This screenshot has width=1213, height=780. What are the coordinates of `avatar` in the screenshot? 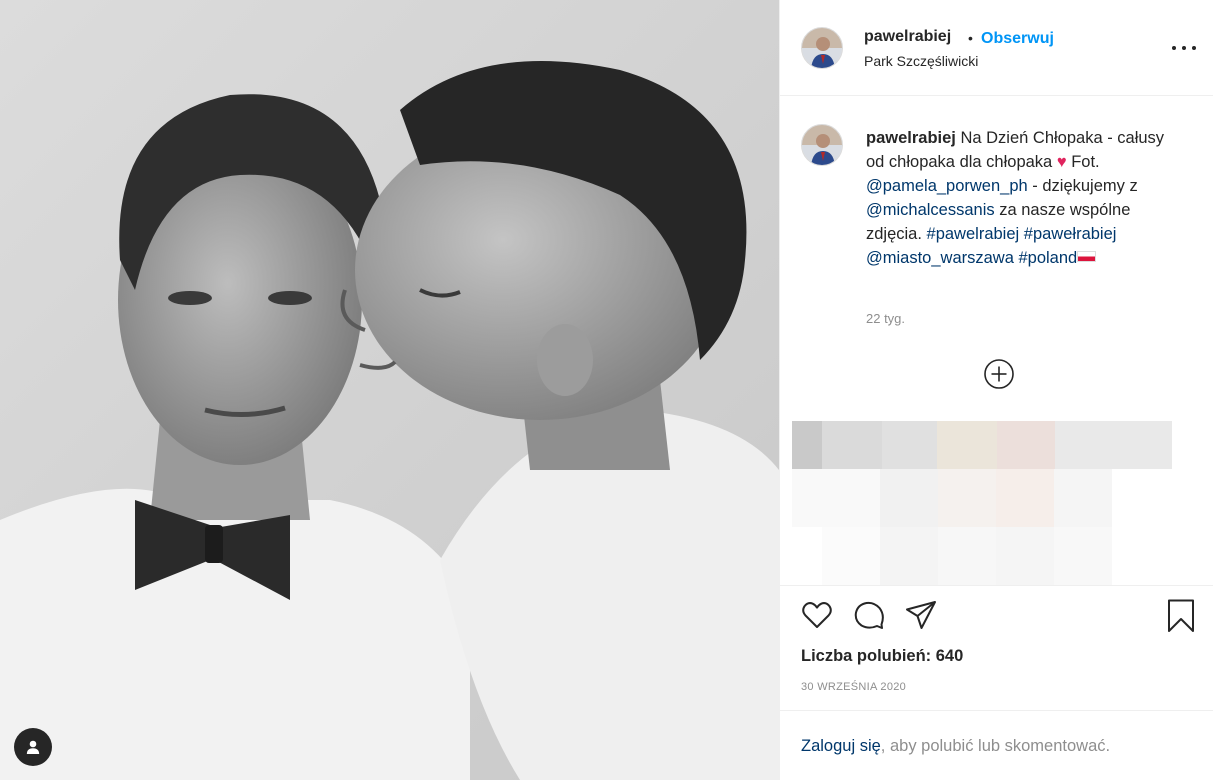 It's located at (822, 48).